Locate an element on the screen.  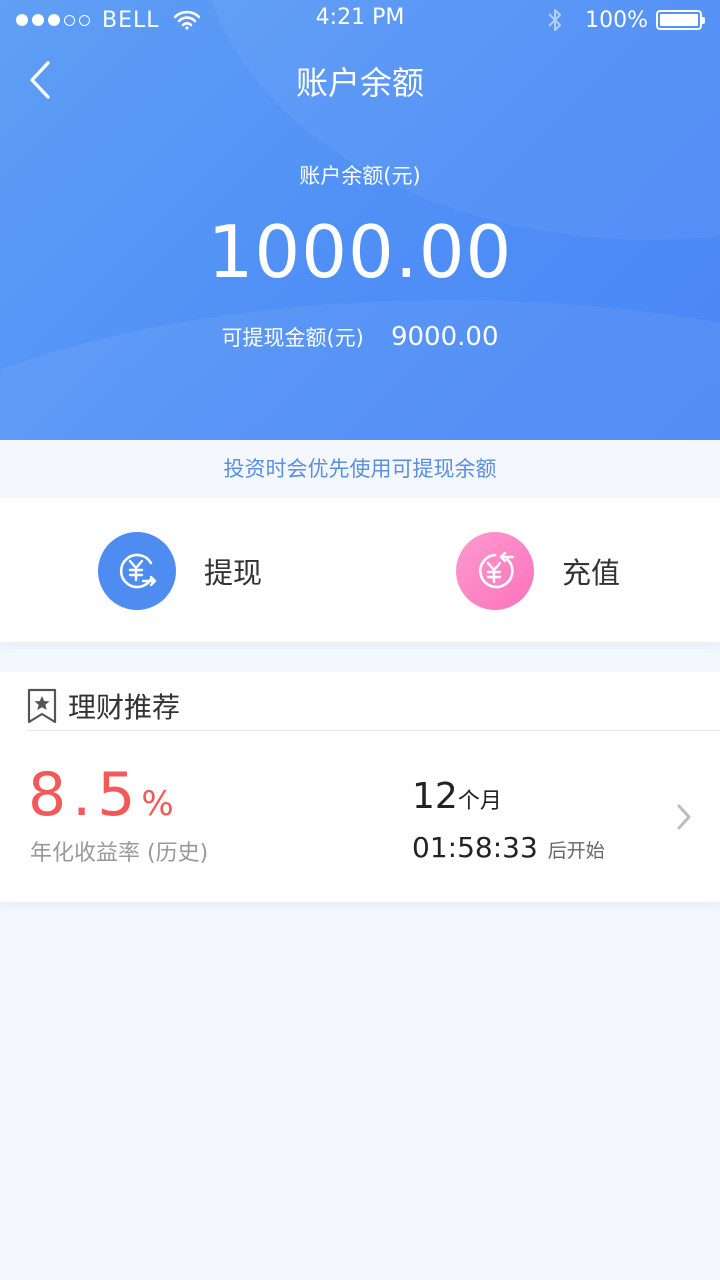
term-unit: 个月 is located at coordinates (479, 801).